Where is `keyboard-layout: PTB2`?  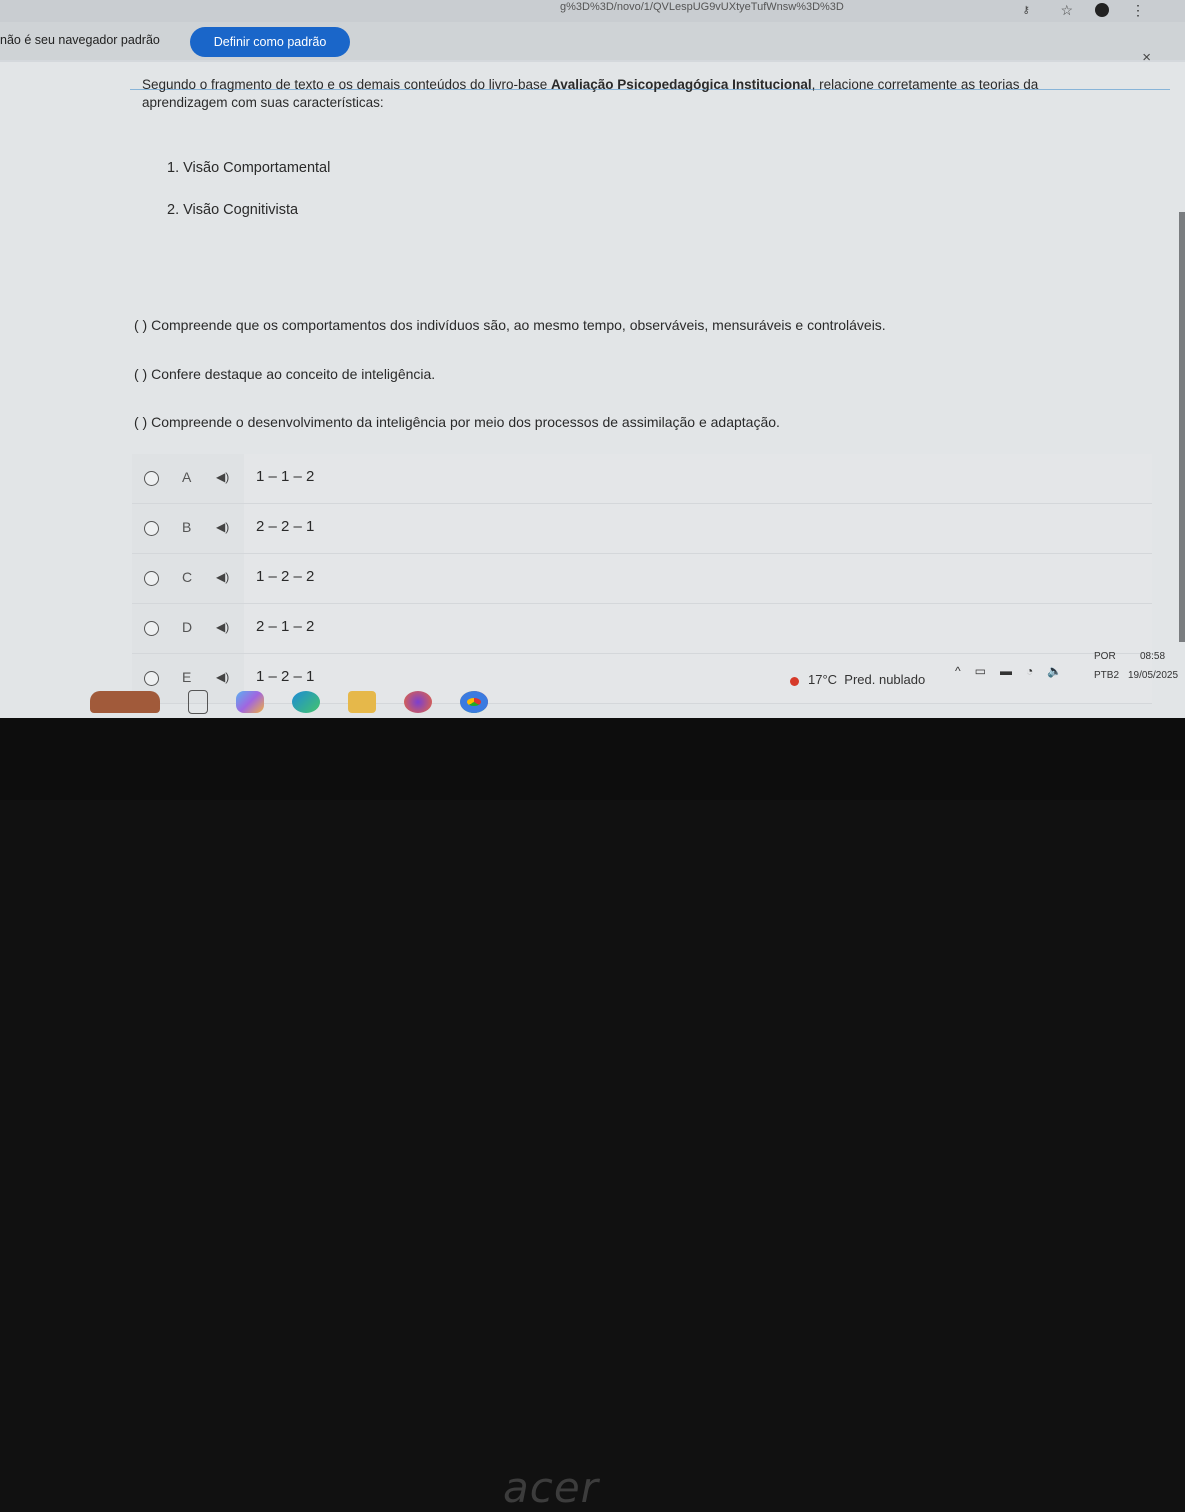 keyboard-layout: PTB2 is located at coordinates (1106, 675).